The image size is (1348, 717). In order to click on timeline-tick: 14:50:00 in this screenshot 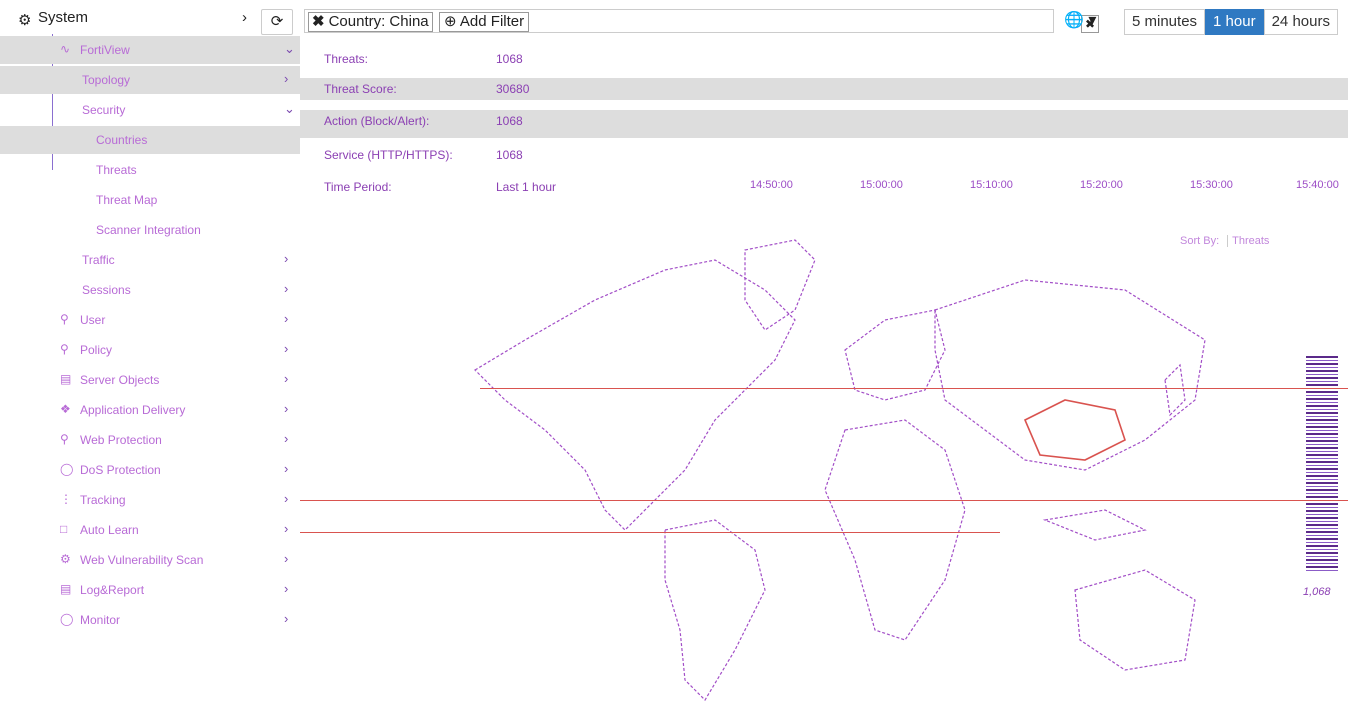, I will do `click(771, 185)`.